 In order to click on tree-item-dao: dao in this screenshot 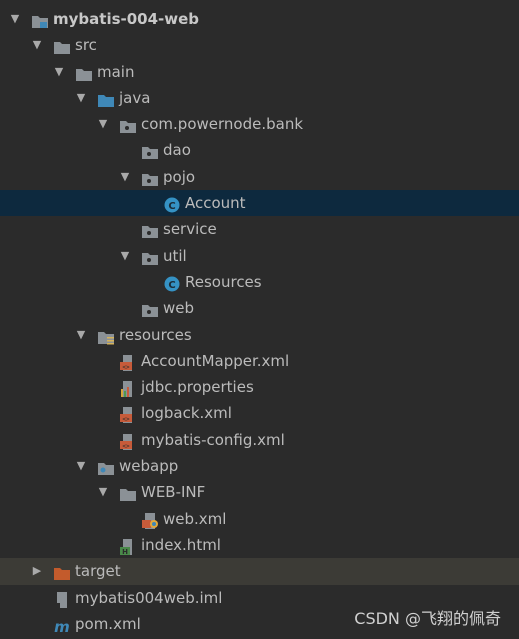, I will do `click(259, 150)`.